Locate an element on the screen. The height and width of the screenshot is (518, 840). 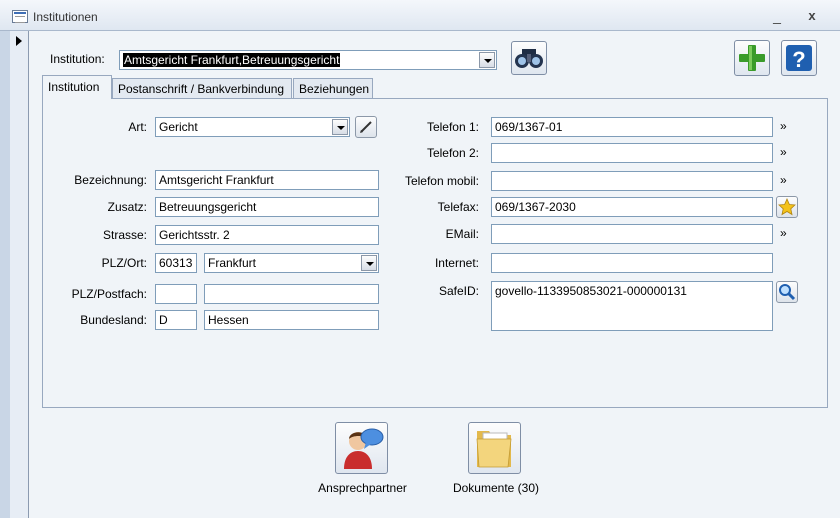
internet-field is located at coordinates (632, 263).